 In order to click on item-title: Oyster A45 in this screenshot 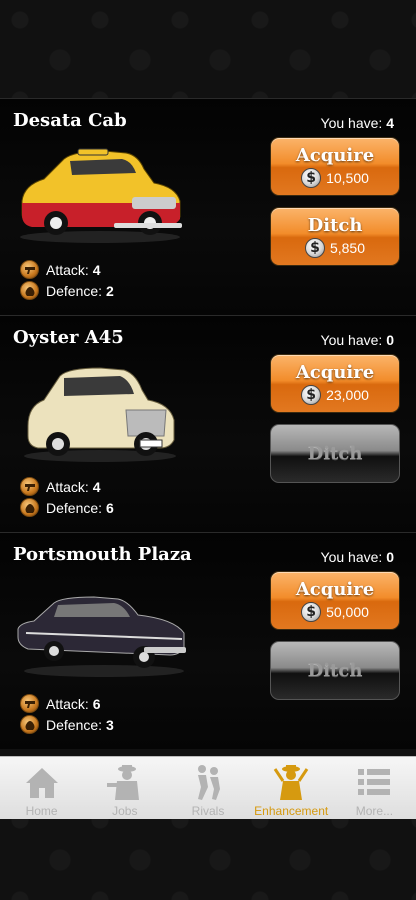, I will do `click(68, 337)`.